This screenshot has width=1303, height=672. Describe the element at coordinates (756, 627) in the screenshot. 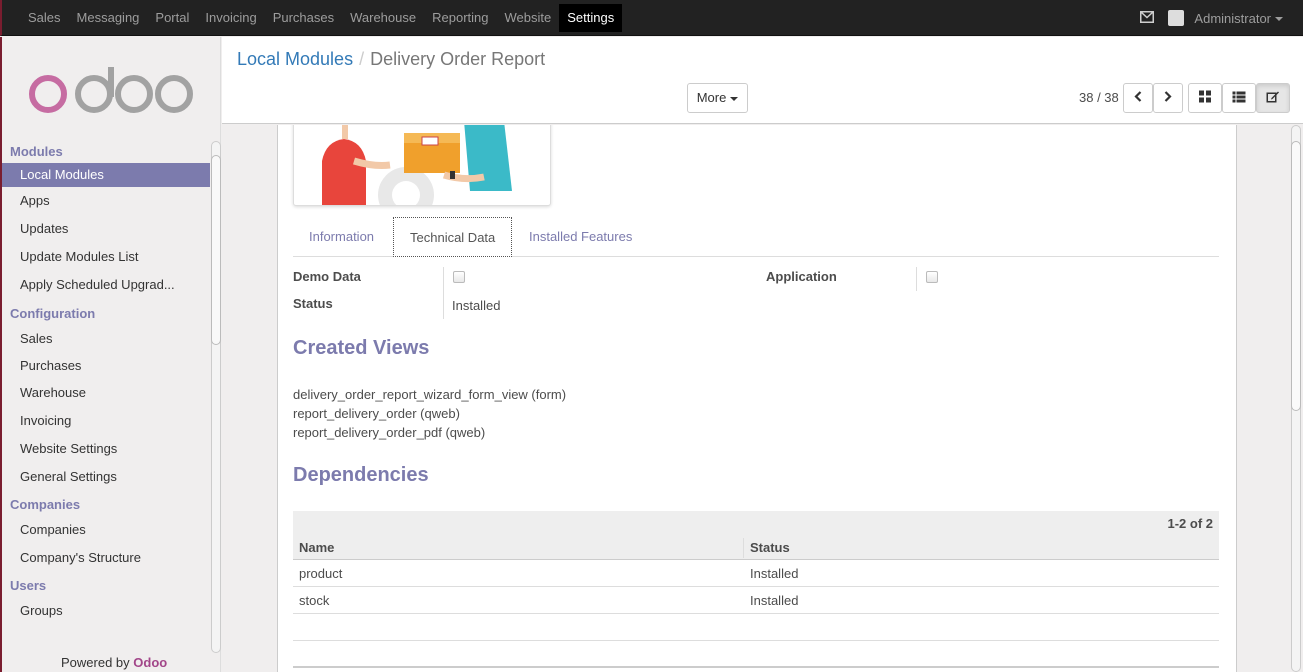

I see `table-empty-row` at that location.